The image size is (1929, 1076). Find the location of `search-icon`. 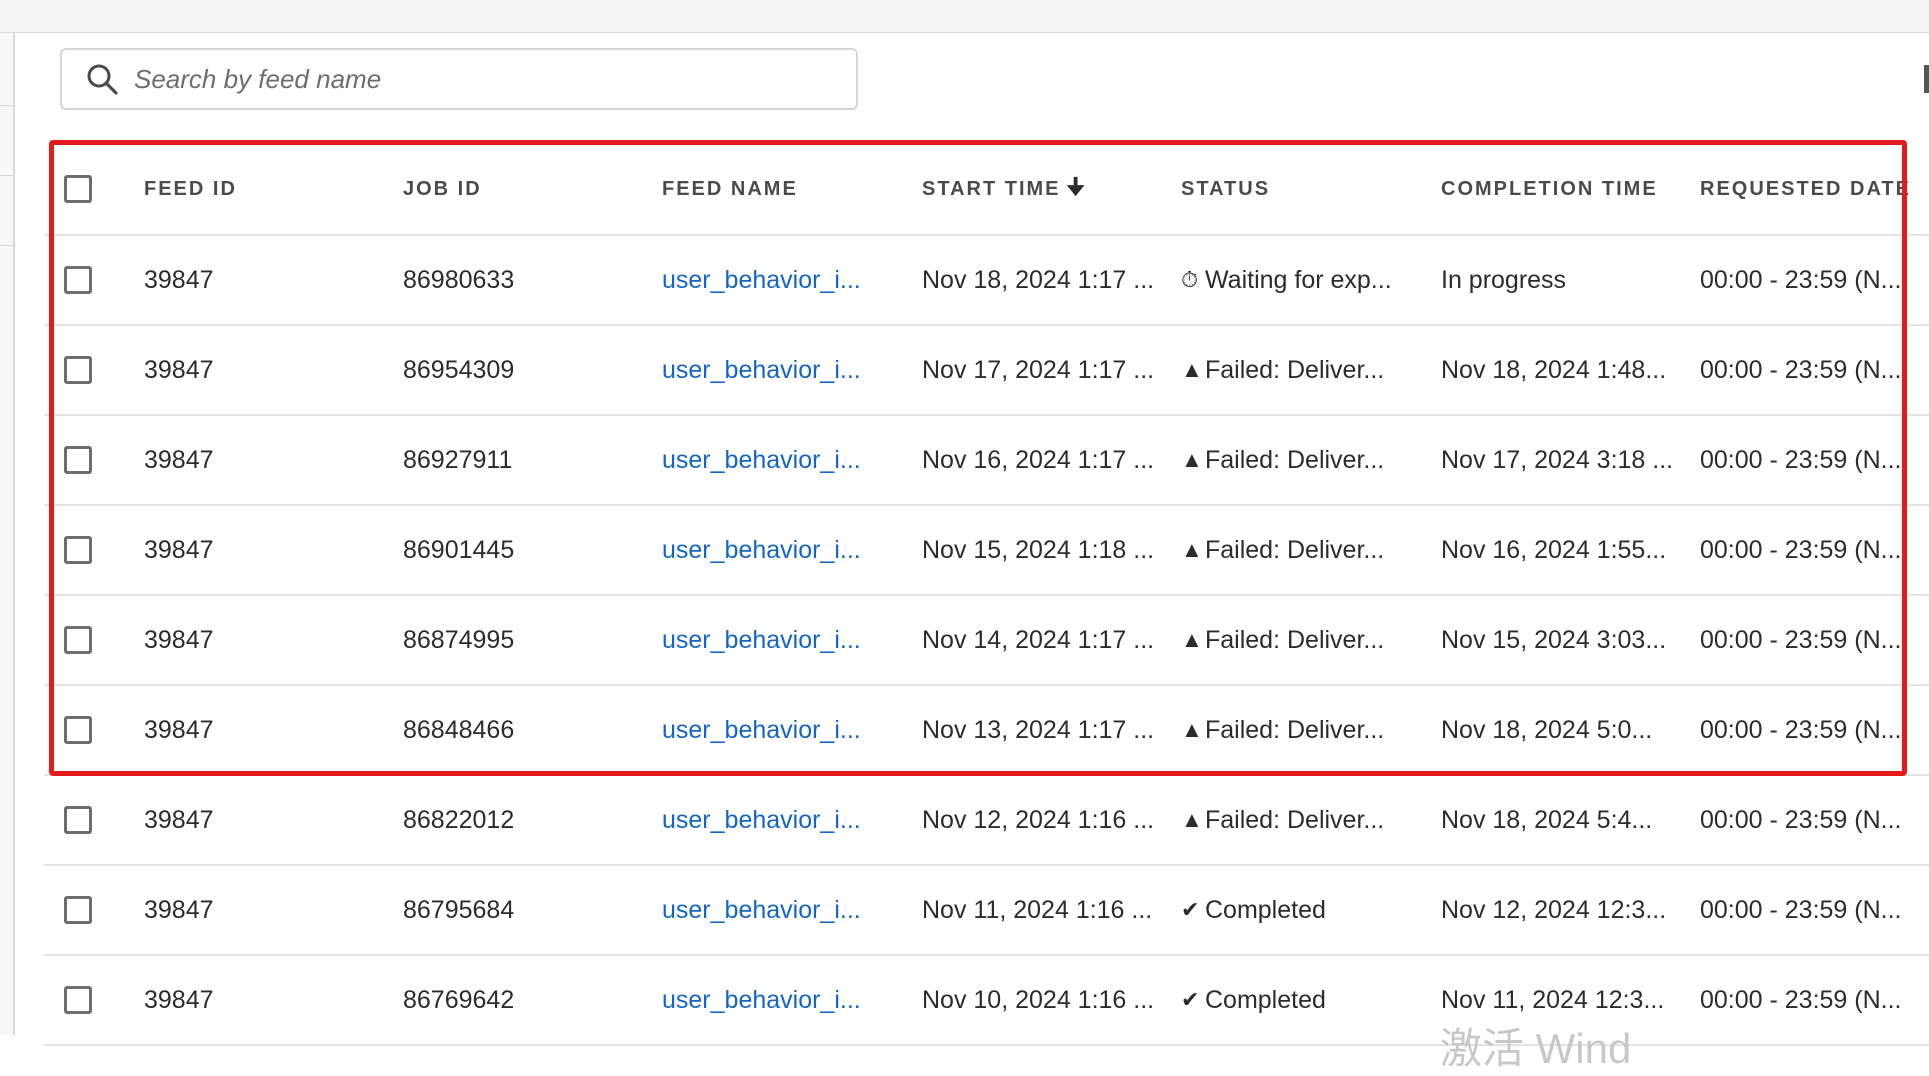

search-icon is located at coordinates (102, 79).